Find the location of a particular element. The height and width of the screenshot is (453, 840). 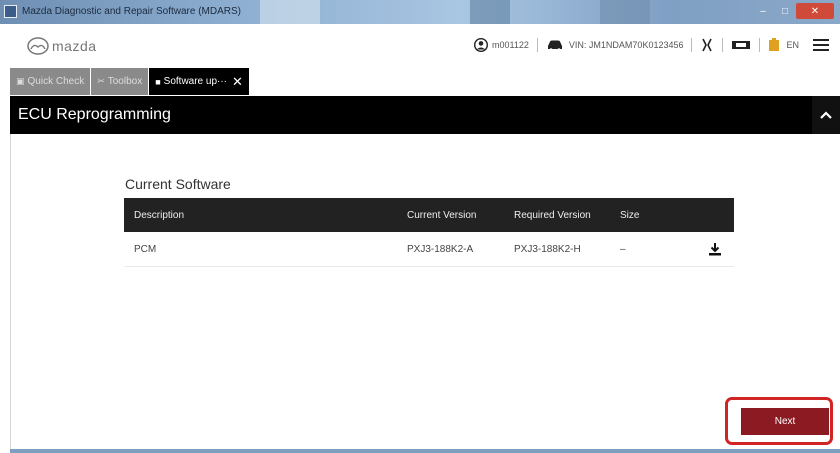

vehicle-icon is located at coordinates (554, 45).